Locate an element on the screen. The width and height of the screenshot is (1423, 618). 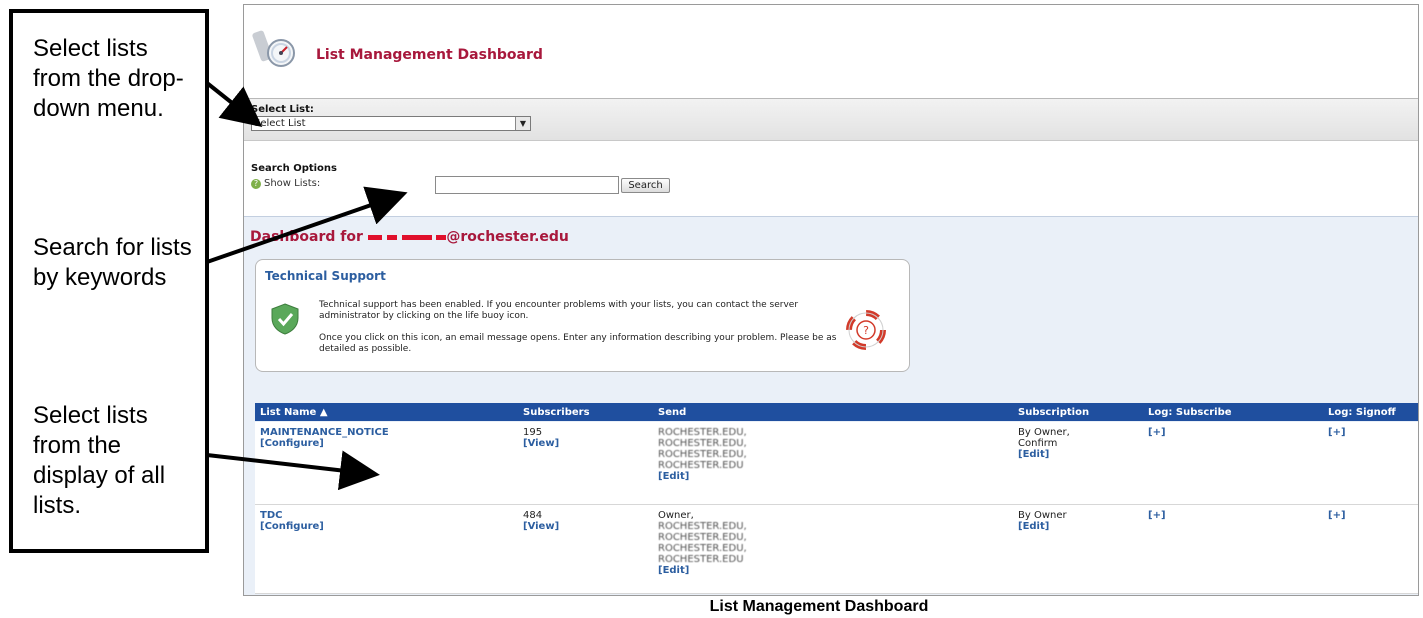
arrow-to-dropdown is located at coordinates (234, 104).